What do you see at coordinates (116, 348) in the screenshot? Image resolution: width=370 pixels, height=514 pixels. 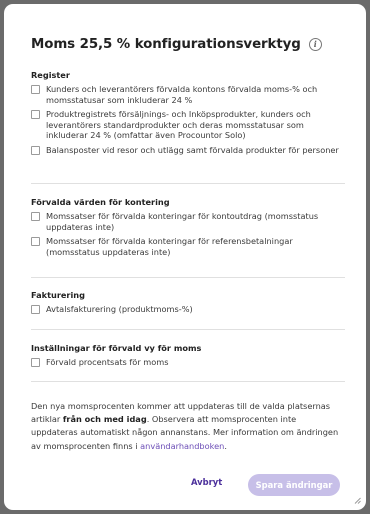 I see `section-title: Inställningar för förvald vy för moms` at bounding box center [116, 348].